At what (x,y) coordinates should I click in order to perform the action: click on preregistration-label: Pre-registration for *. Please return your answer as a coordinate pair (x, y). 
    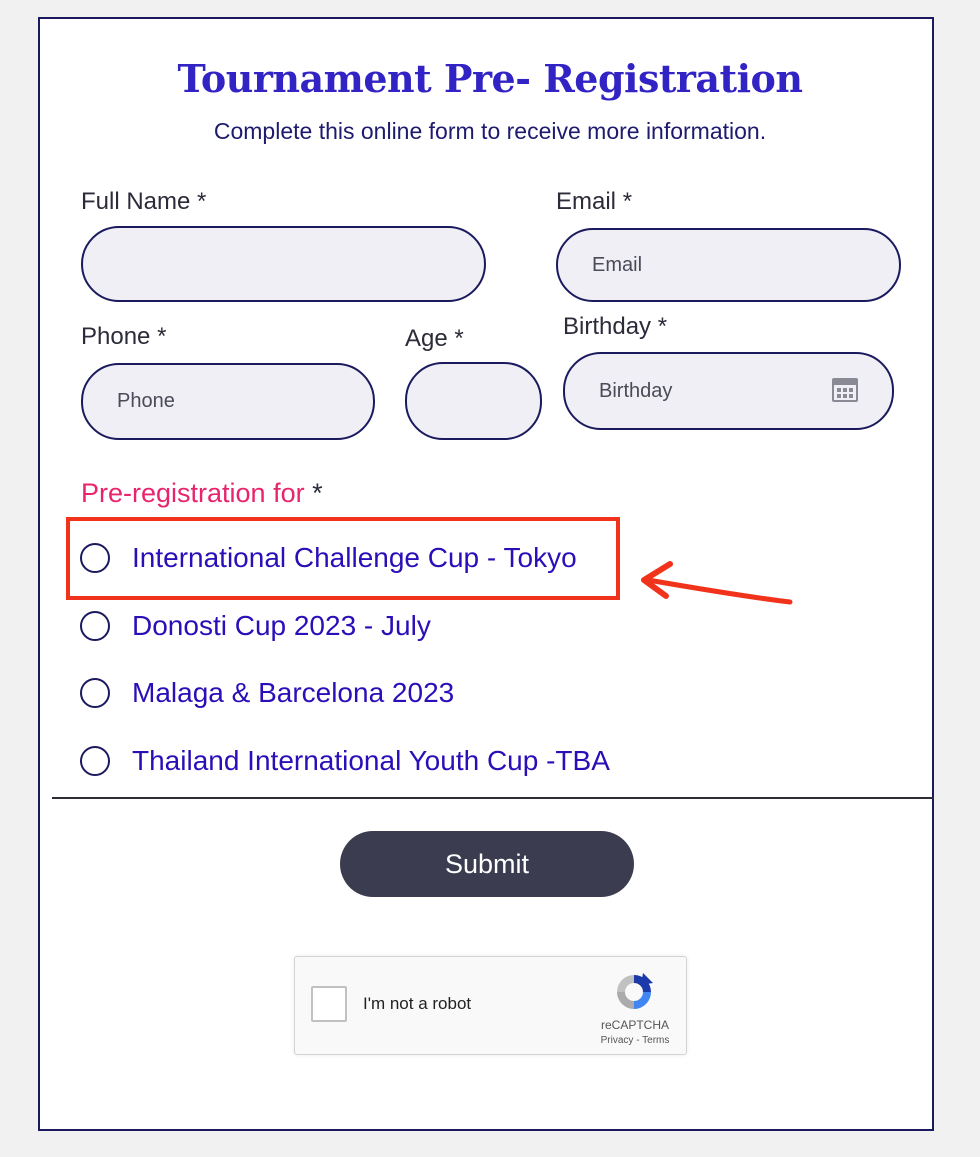
    Looking at the image, I should click on (202, 493).